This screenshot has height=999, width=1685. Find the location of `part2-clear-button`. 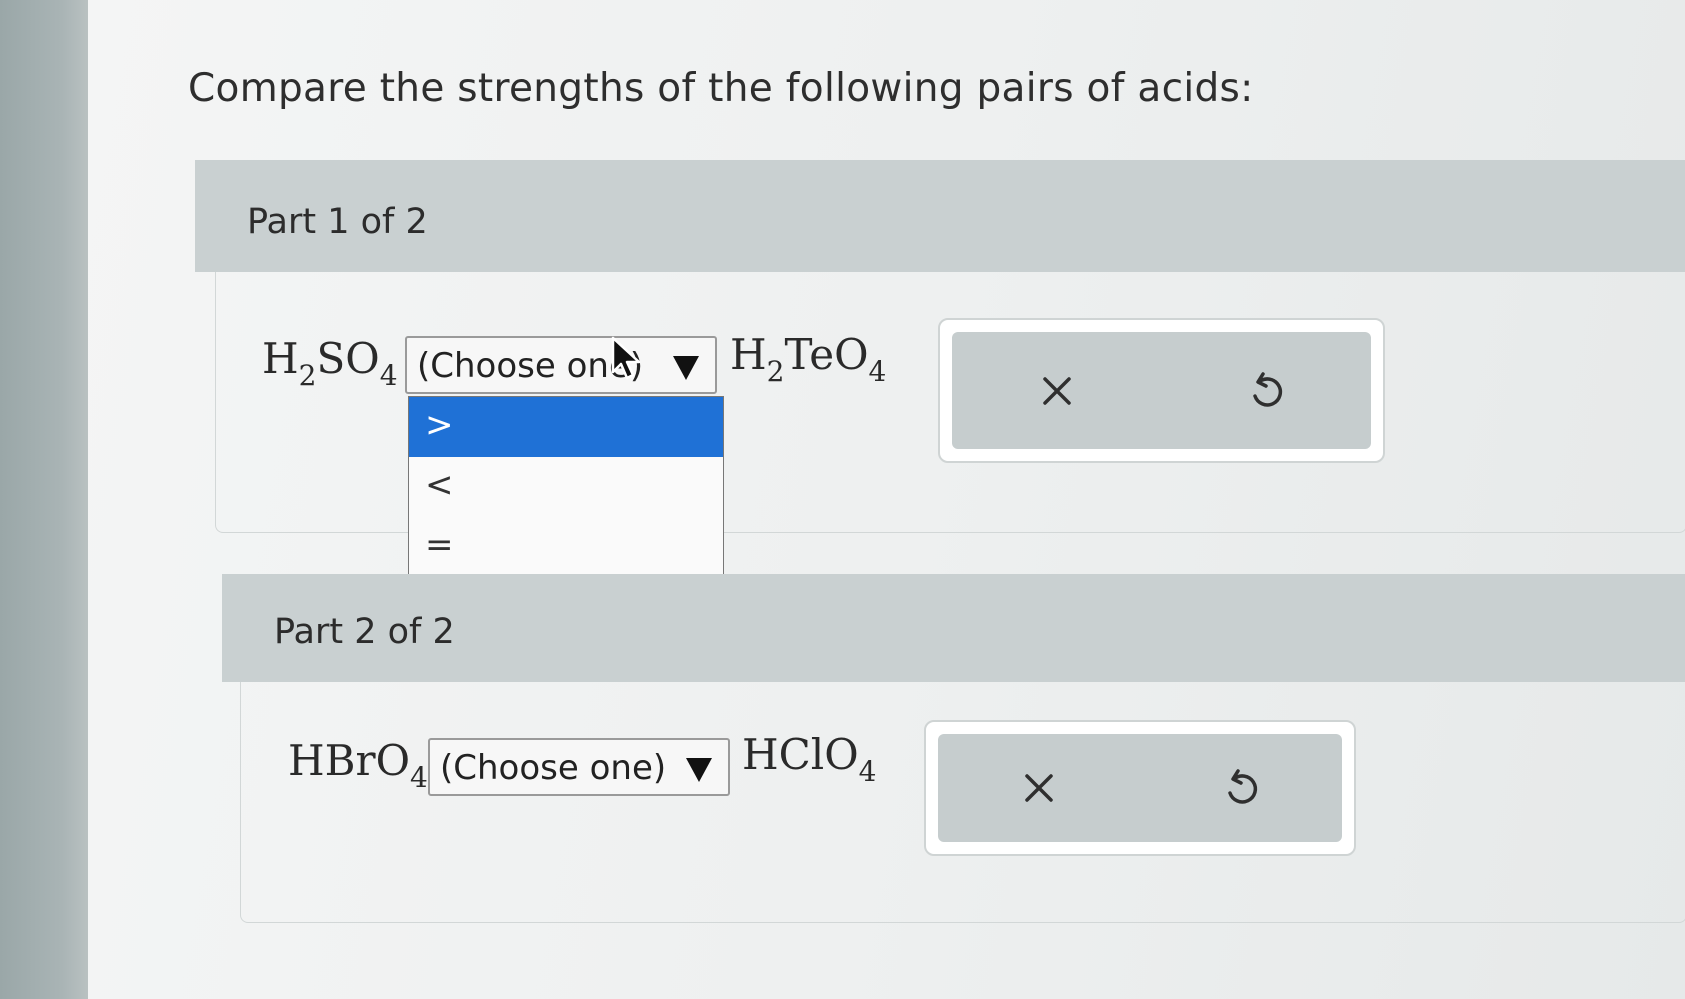

part2-clear-button is located at coordinates (1039, 788).